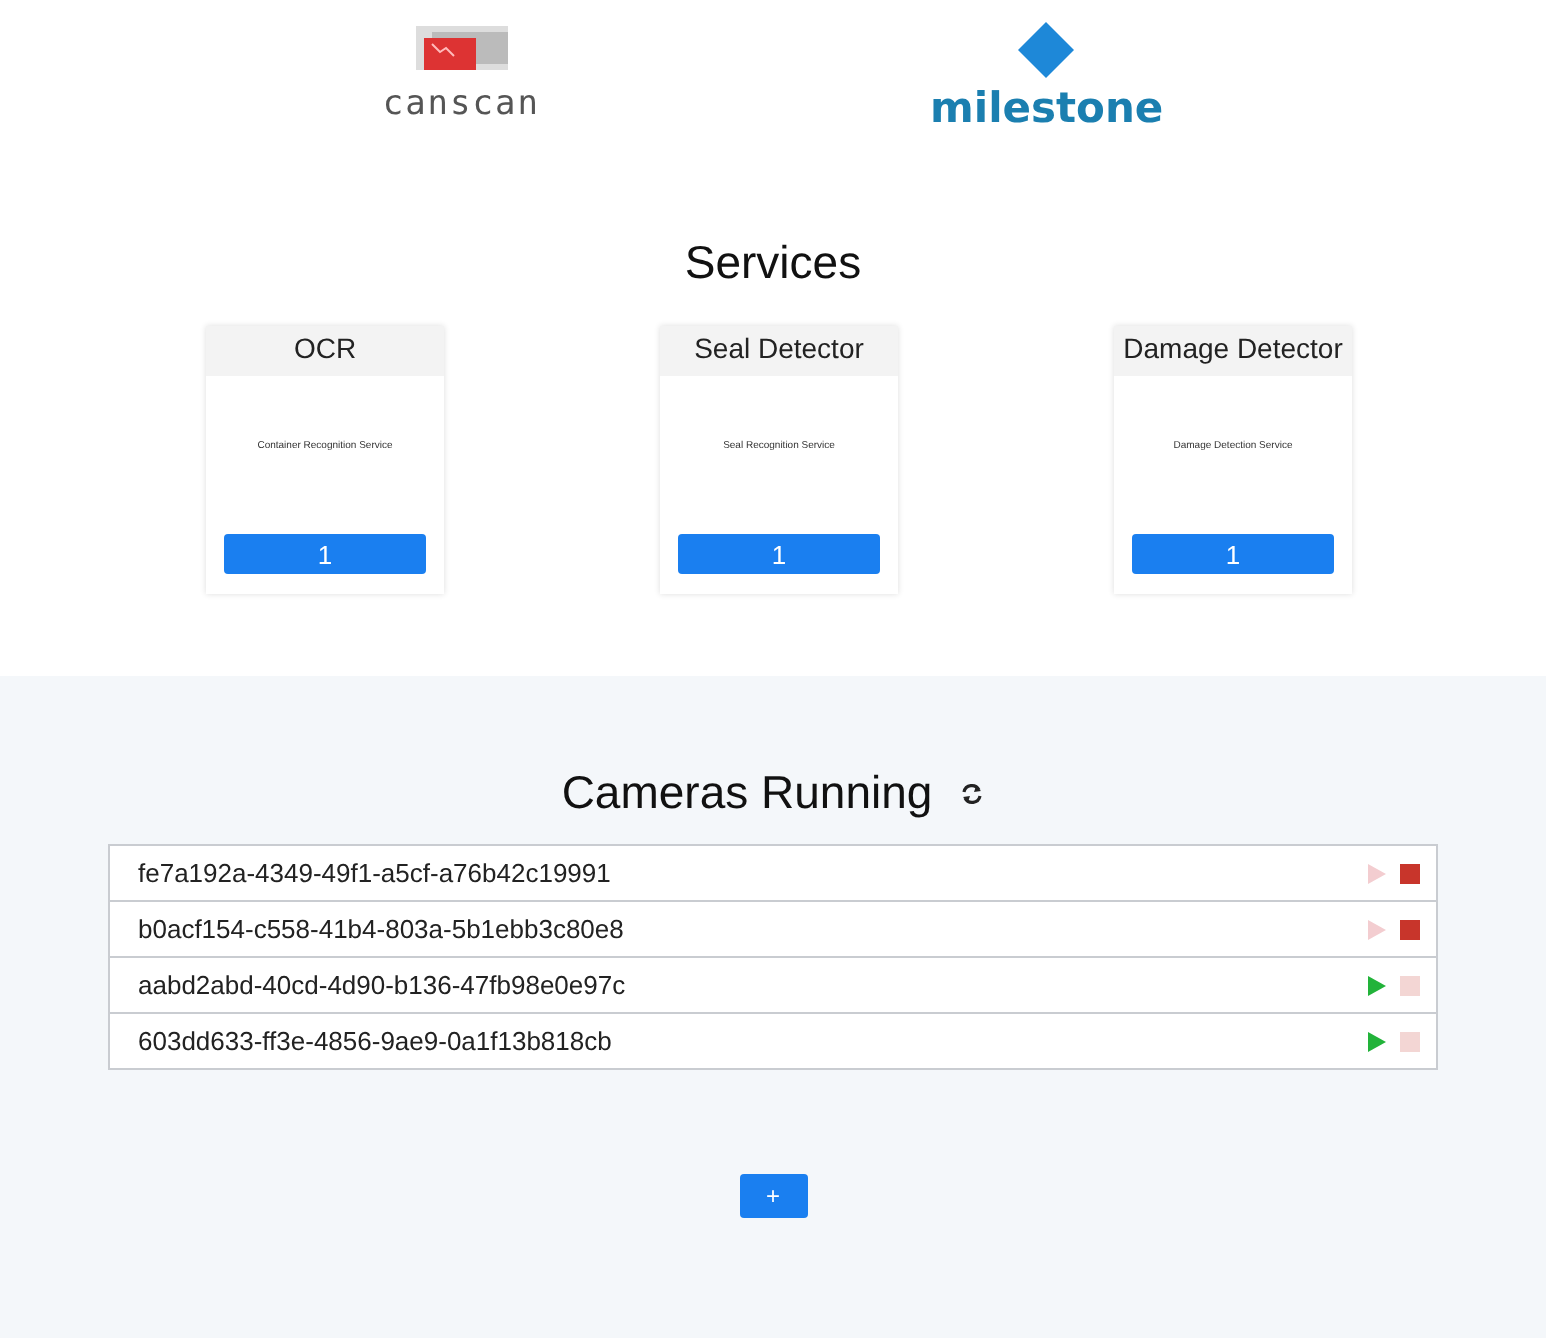  Describe the element at coordinates (1233, 351) in the screenshot. I see `card-title: Damage Detector` at that location.